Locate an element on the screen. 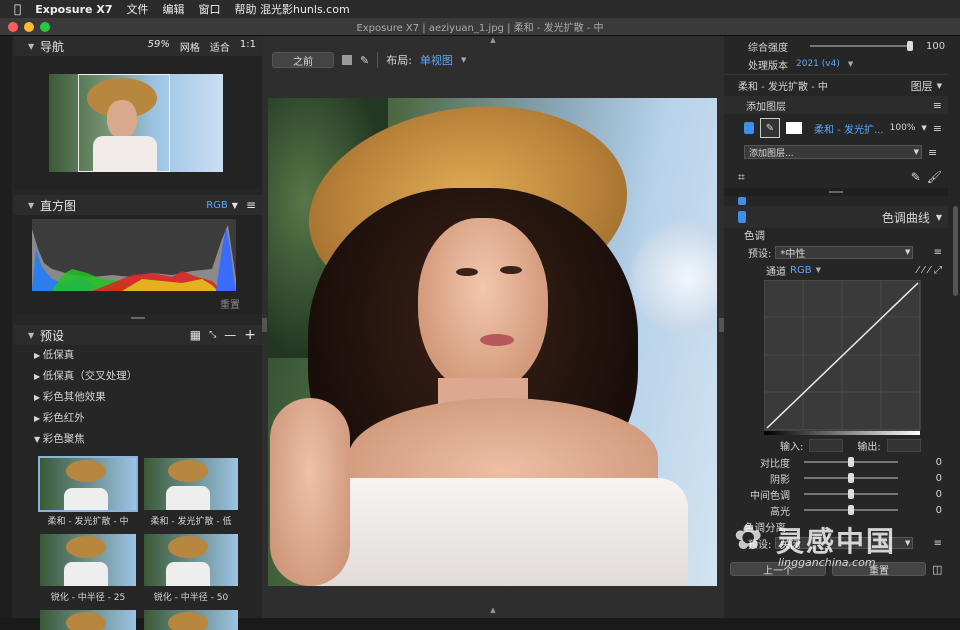  curve-preset-select: *中性 ▼ is located at coordinates (844, 252).